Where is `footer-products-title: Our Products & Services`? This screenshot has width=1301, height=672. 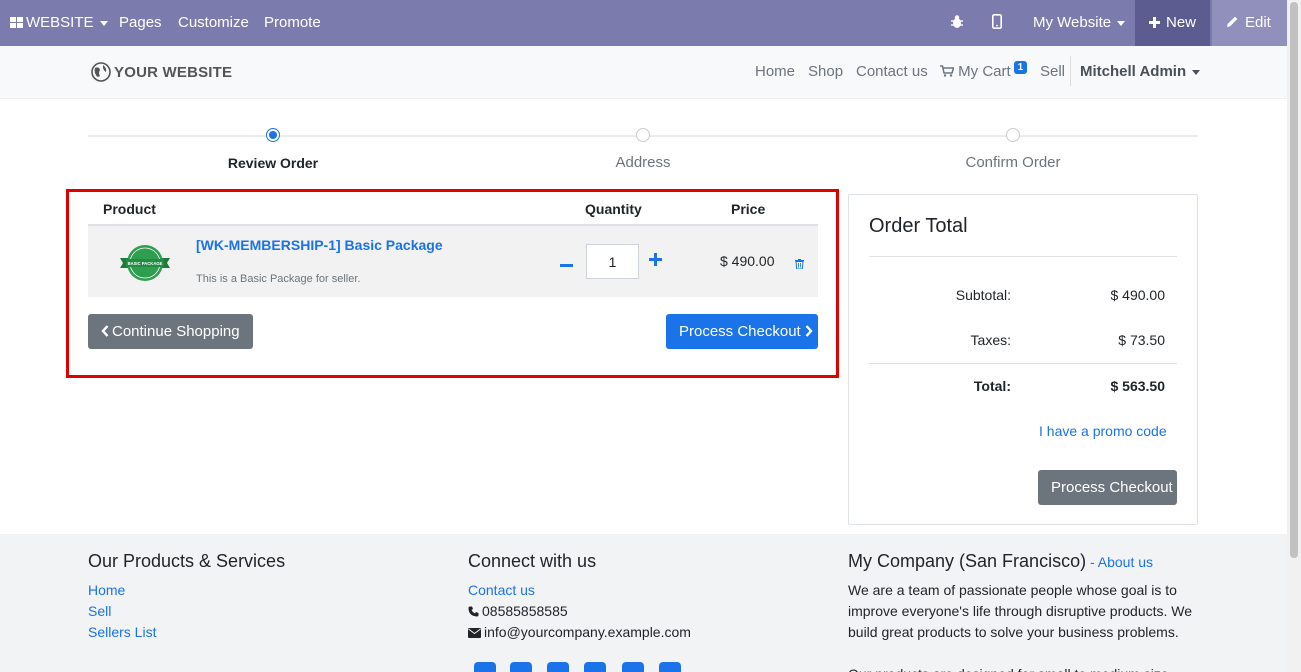
footer-products-title: Our Products & Services is located at coordinates (187, 561).